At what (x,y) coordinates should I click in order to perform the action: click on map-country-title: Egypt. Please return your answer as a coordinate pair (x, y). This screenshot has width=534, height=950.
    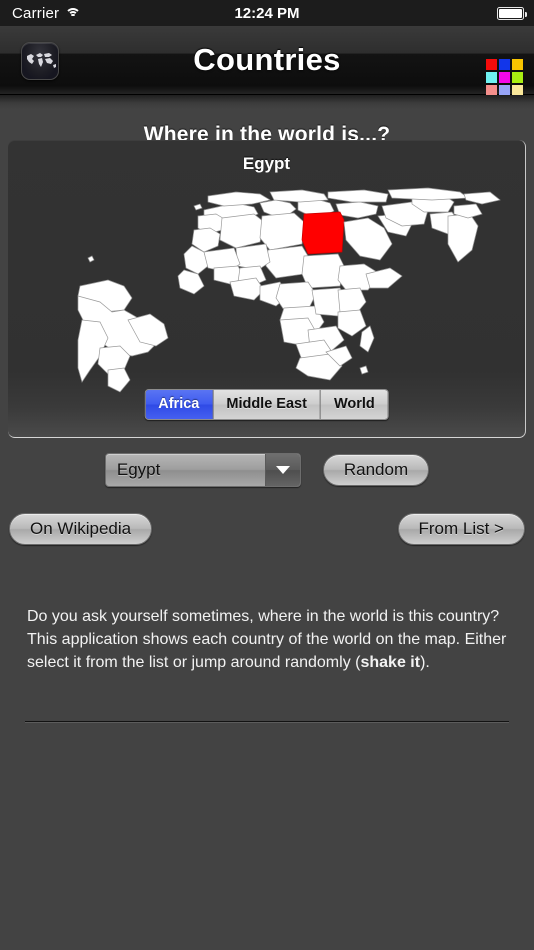
    Looking at the image, I should click on (266, 163).